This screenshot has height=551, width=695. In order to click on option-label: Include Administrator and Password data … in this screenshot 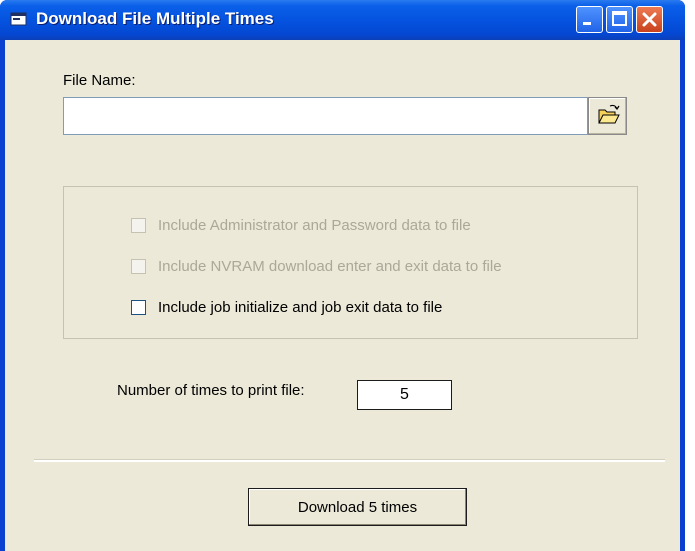, I will do `click(314, 225)`.